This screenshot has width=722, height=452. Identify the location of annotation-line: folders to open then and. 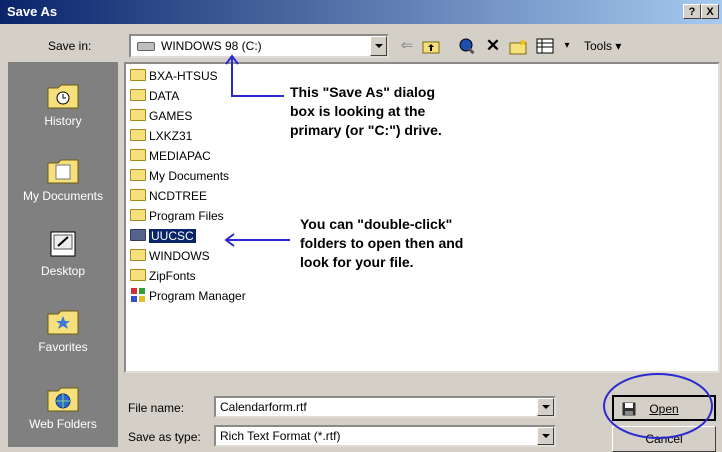
(382, 243).